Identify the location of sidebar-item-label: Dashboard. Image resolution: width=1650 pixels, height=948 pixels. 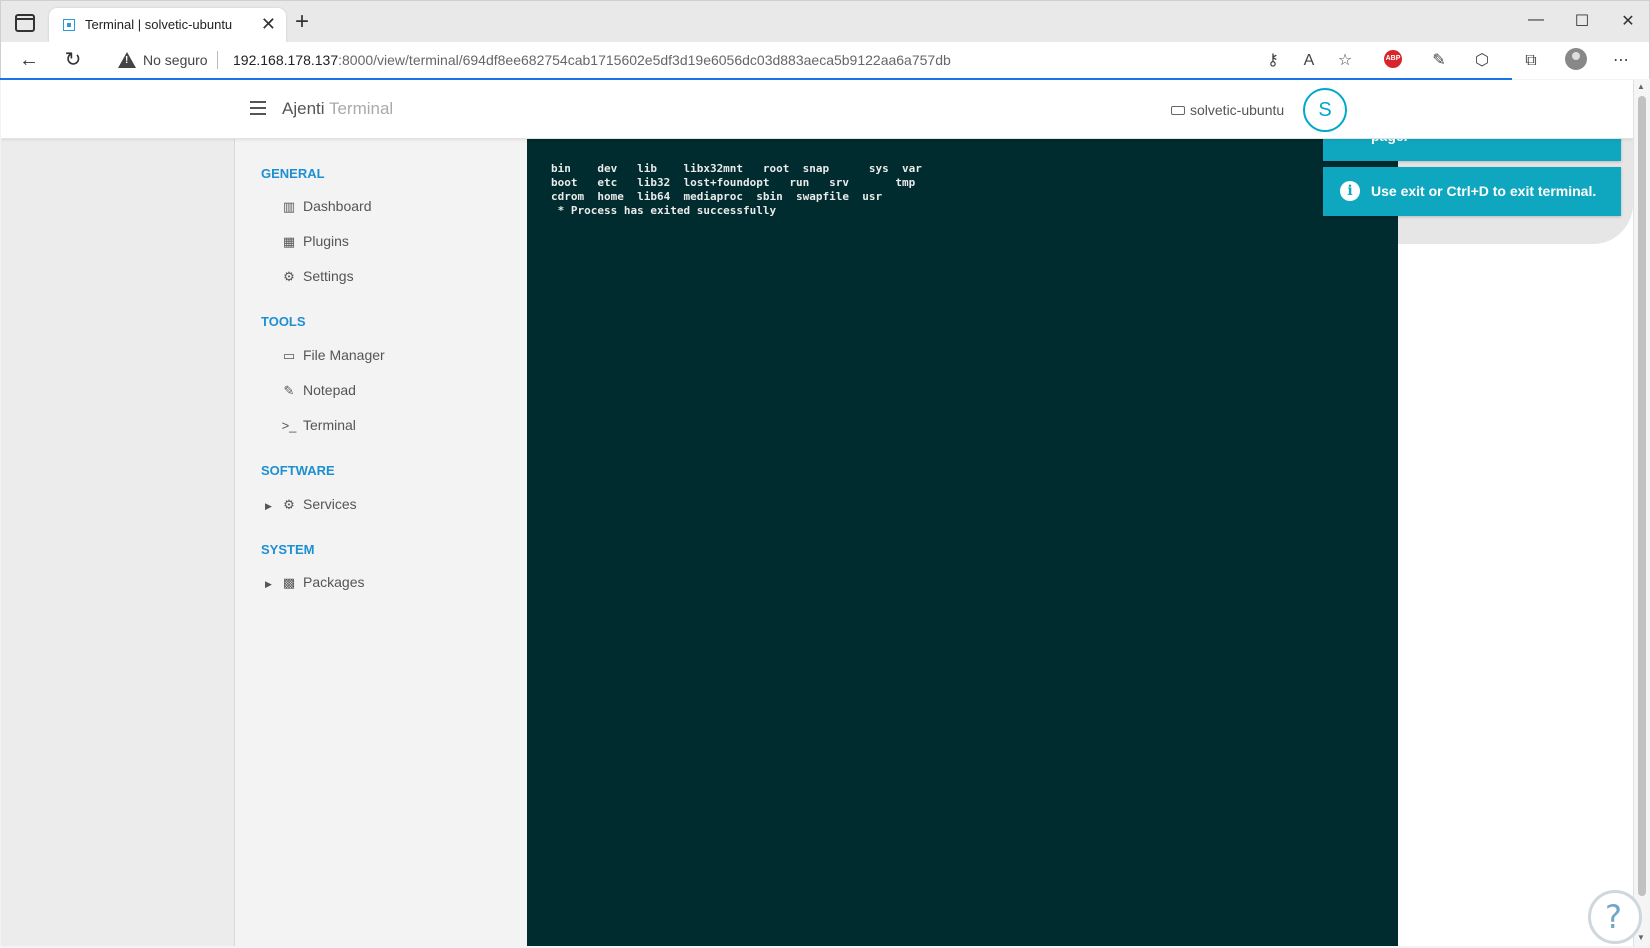
(337, 206).